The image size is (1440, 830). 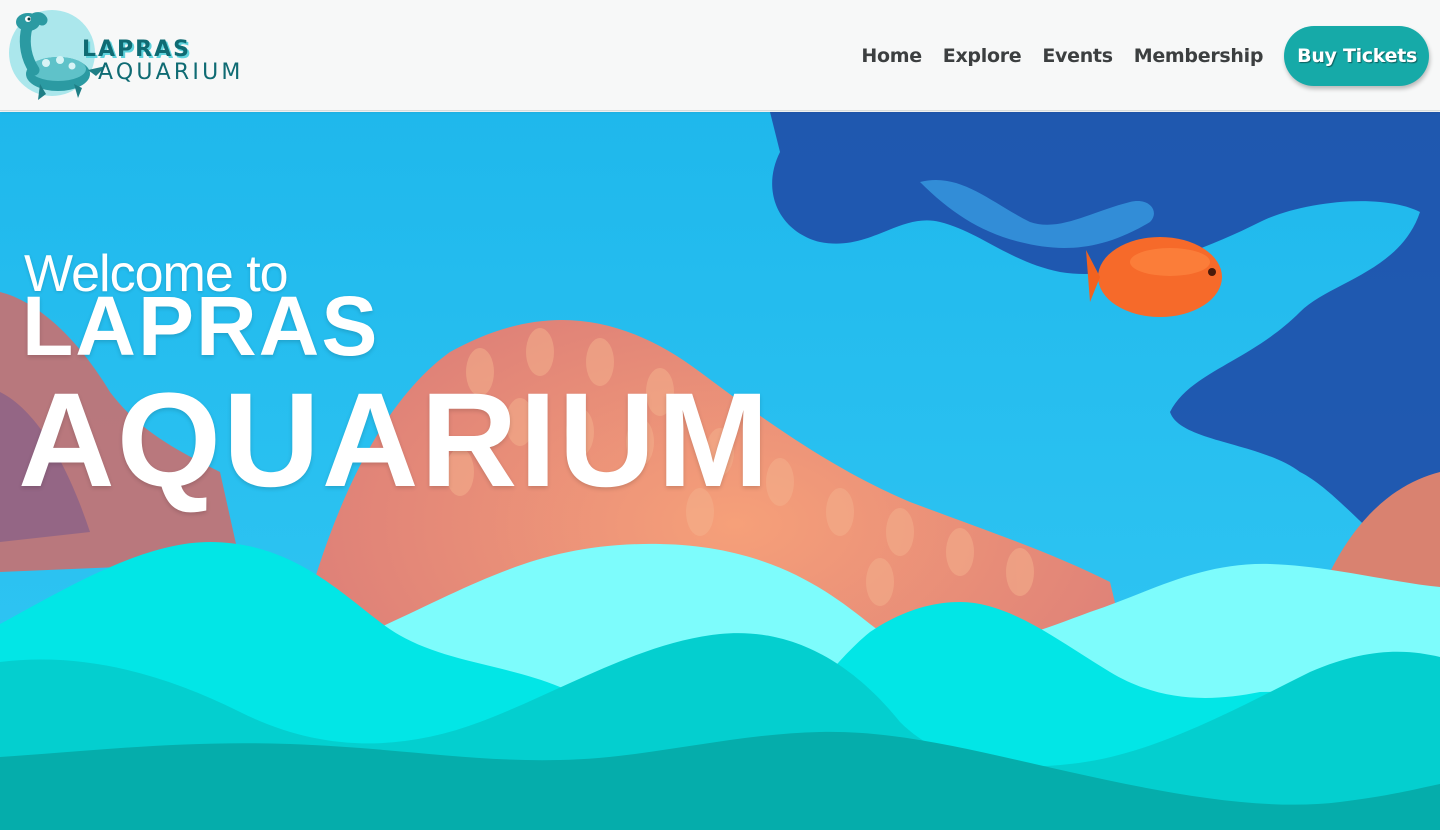 What do you see at coordinates (1077, 56) in the screenshot?
I see `nav-events: Events` at bounding box center [1077, 56].